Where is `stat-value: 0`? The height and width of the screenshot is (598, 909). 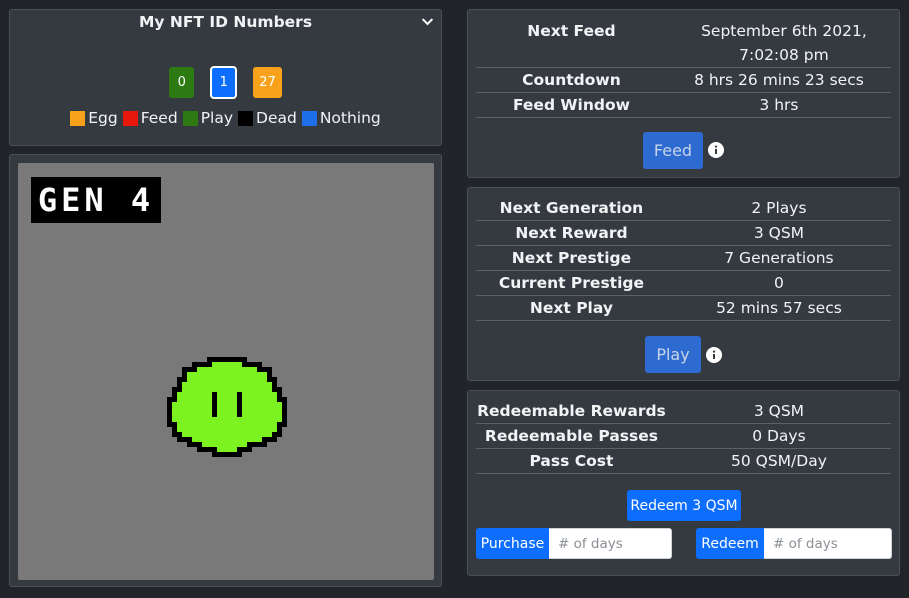
stat-value: 0 is located at coordinates (779, 283).